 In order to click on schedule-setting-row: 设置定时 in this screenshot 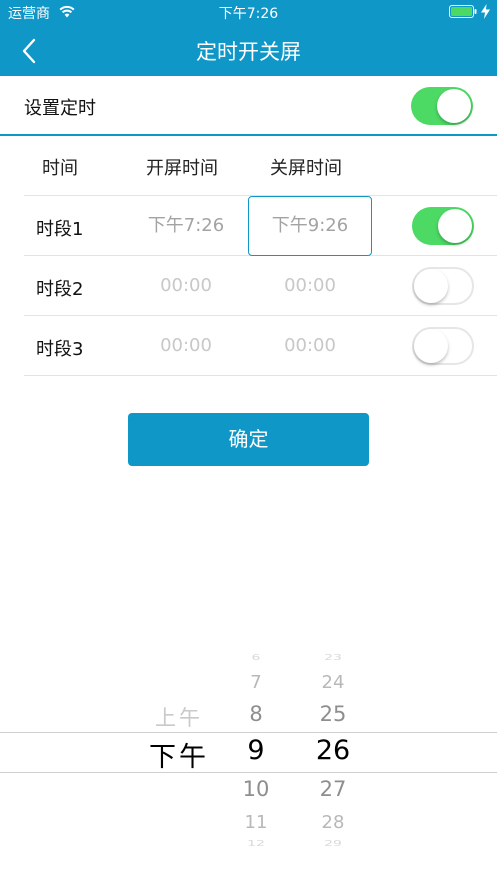, I will do `click(248, 106)`.